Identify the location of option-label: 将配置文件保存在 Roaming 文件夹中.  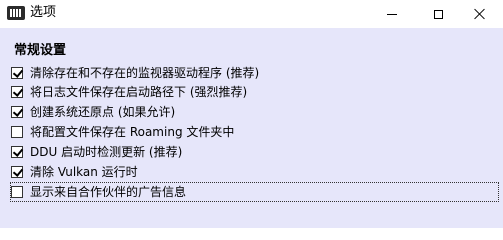
(132, 132).